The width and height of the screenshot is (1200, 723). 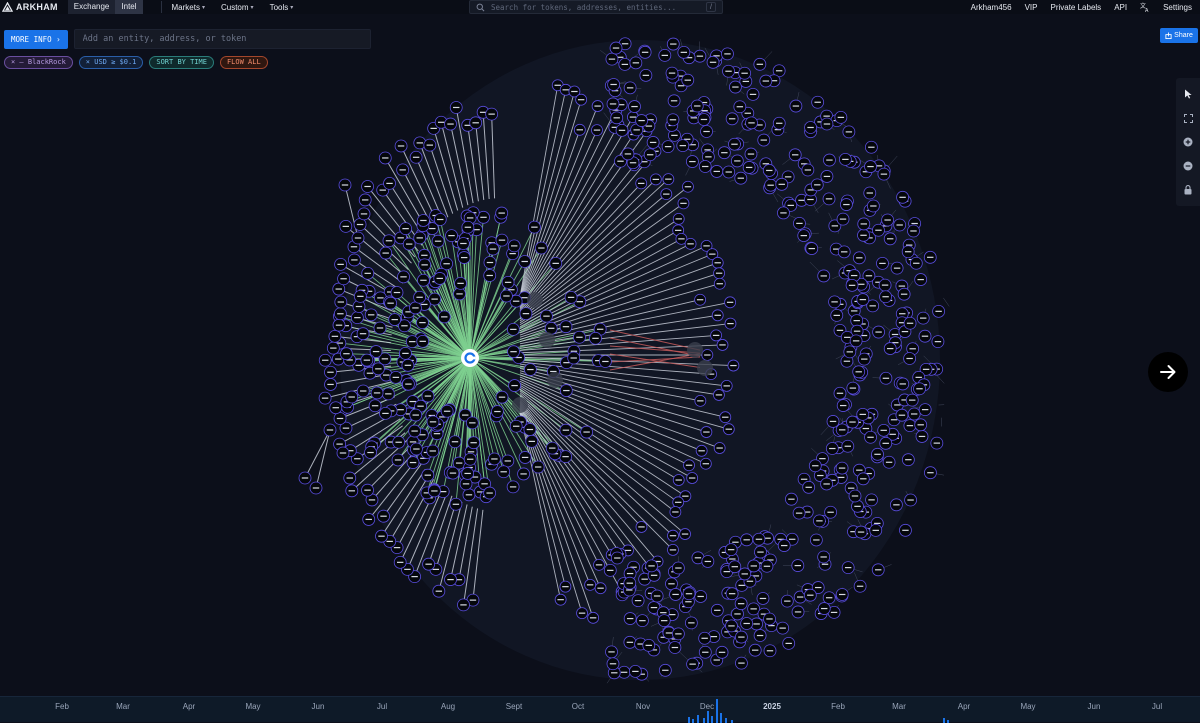 What do you see at coordinates (1188, 94) in the screenshot?
I see `cursor-icon` at bounding box center [1188, 94].